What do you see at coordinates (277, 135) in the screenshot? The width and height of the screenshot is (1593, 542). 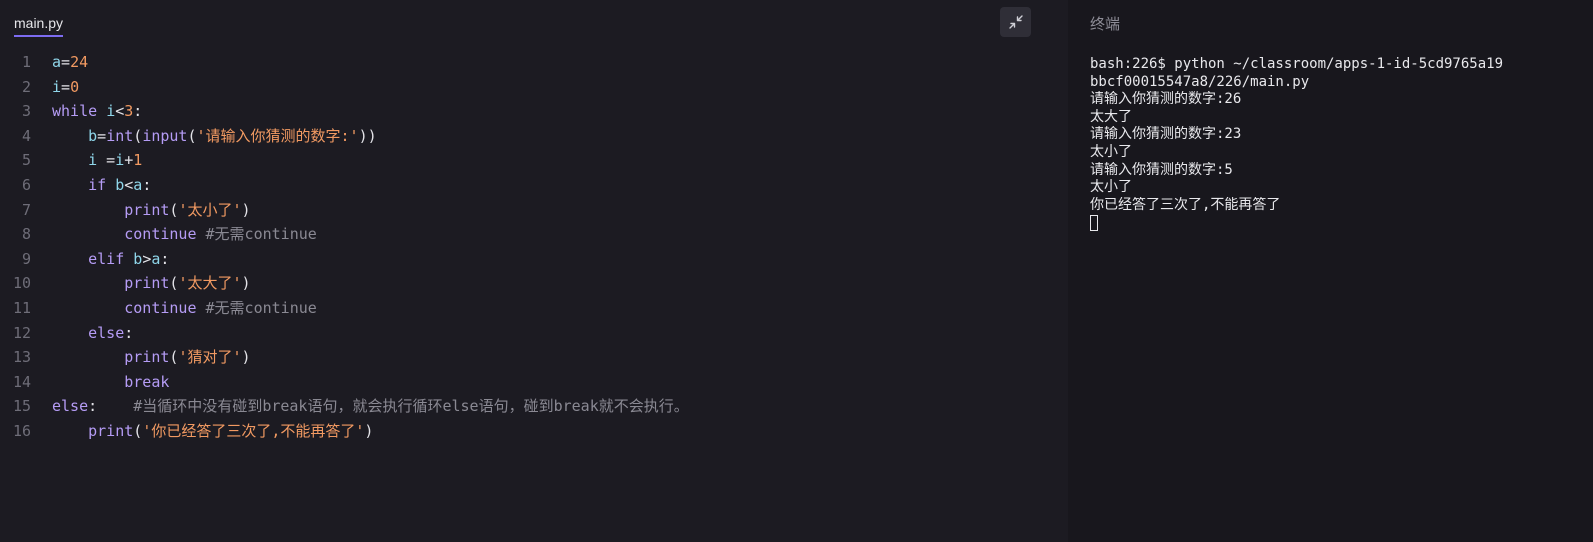 I see `code-token: '请输入你猜测的数字:'` at bounding box center [277, 135].